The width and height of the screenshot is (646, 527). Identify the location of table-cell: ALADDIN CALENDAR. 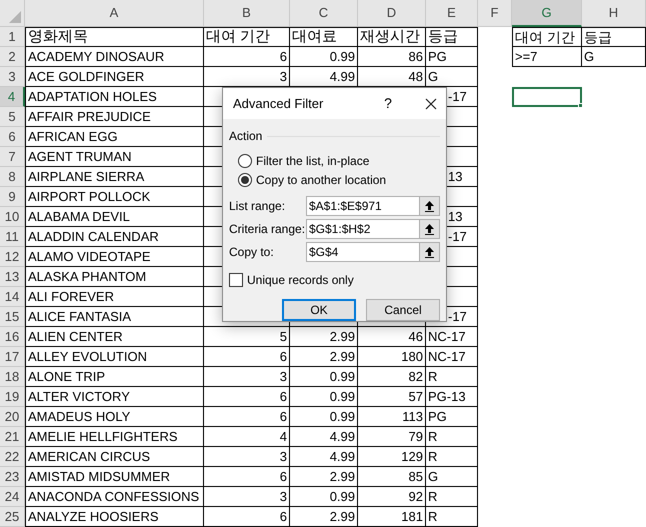
(114, 237).